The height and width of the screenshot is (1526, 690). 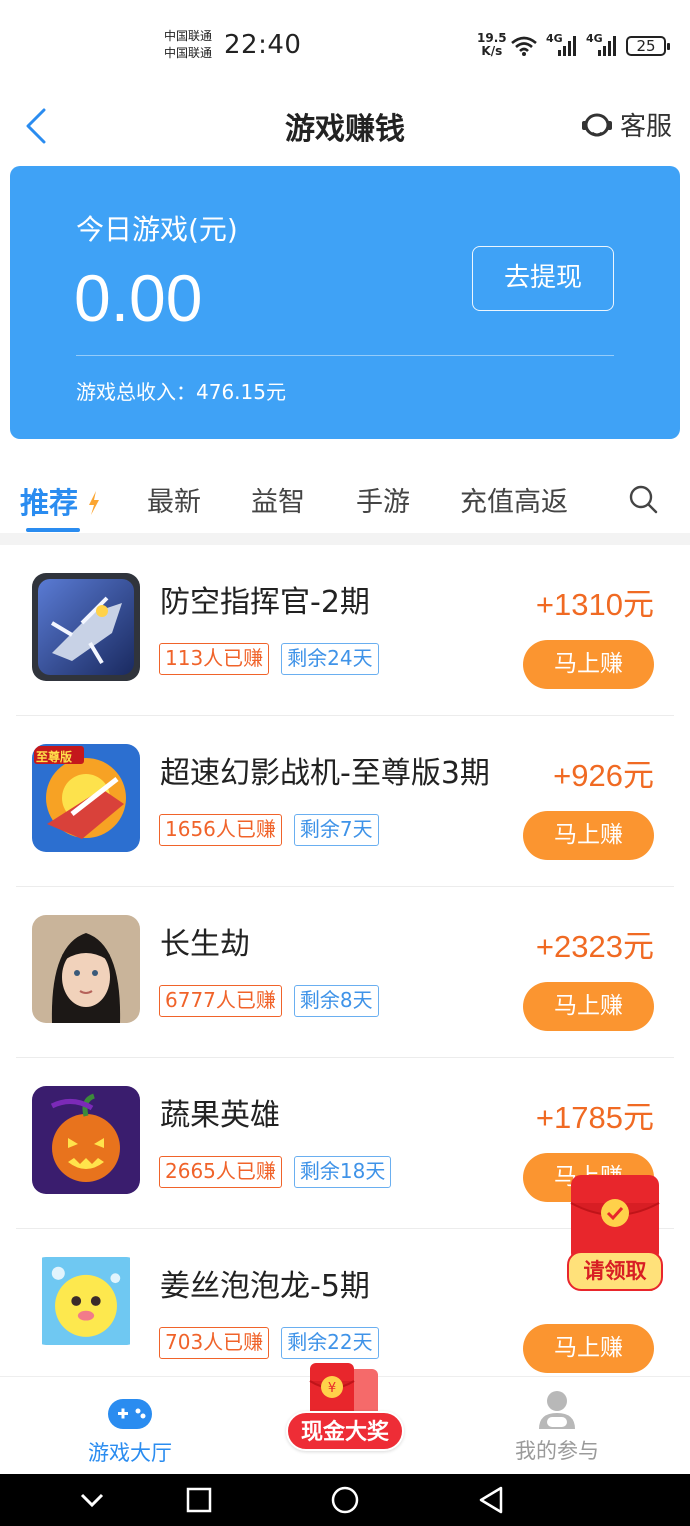 What do you see at coordinates (220, 1001) in the screenshot?
I see `earned-count-tag: 6777人已赚` at bounding box center [220, 1001].